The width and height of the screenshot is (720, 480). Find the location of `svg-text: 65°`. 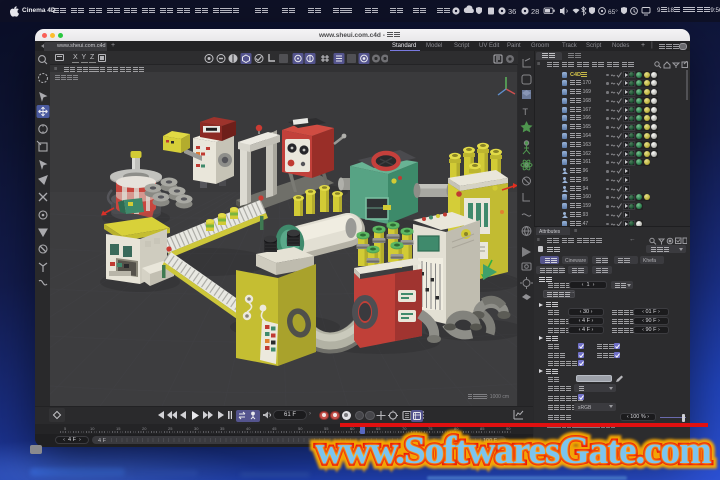

svg-text: 65° is located at coordinates (613, 12).